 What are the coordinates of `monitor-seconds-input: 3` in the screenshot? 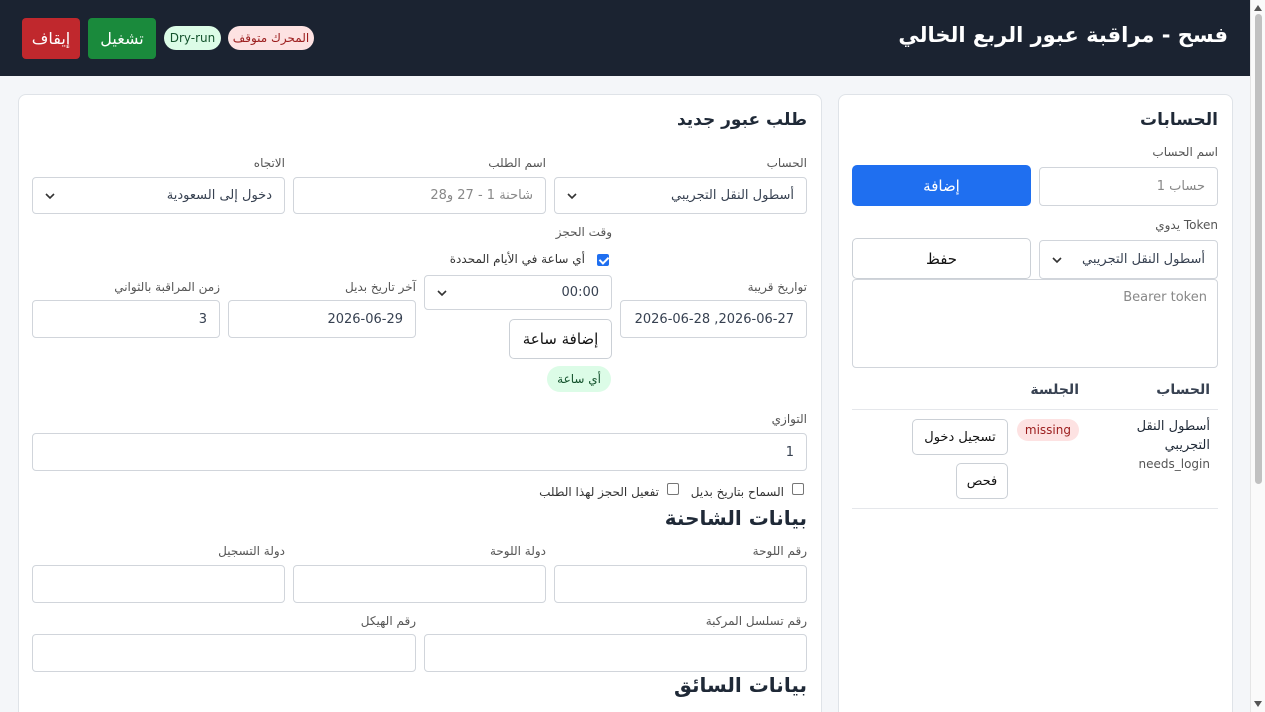 It's located at (126, 319).